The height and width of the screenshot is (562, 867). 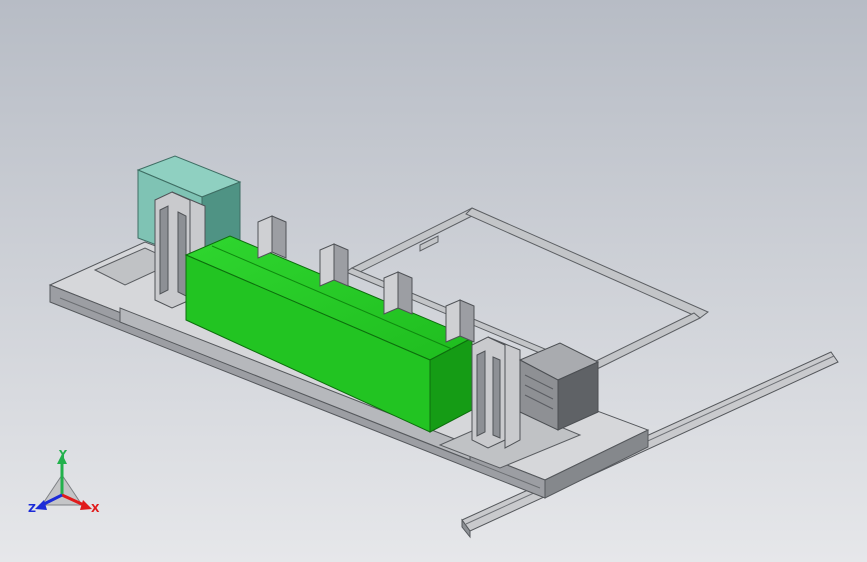 I want to click on triad-x-label: X, so click(x=95, y=508).